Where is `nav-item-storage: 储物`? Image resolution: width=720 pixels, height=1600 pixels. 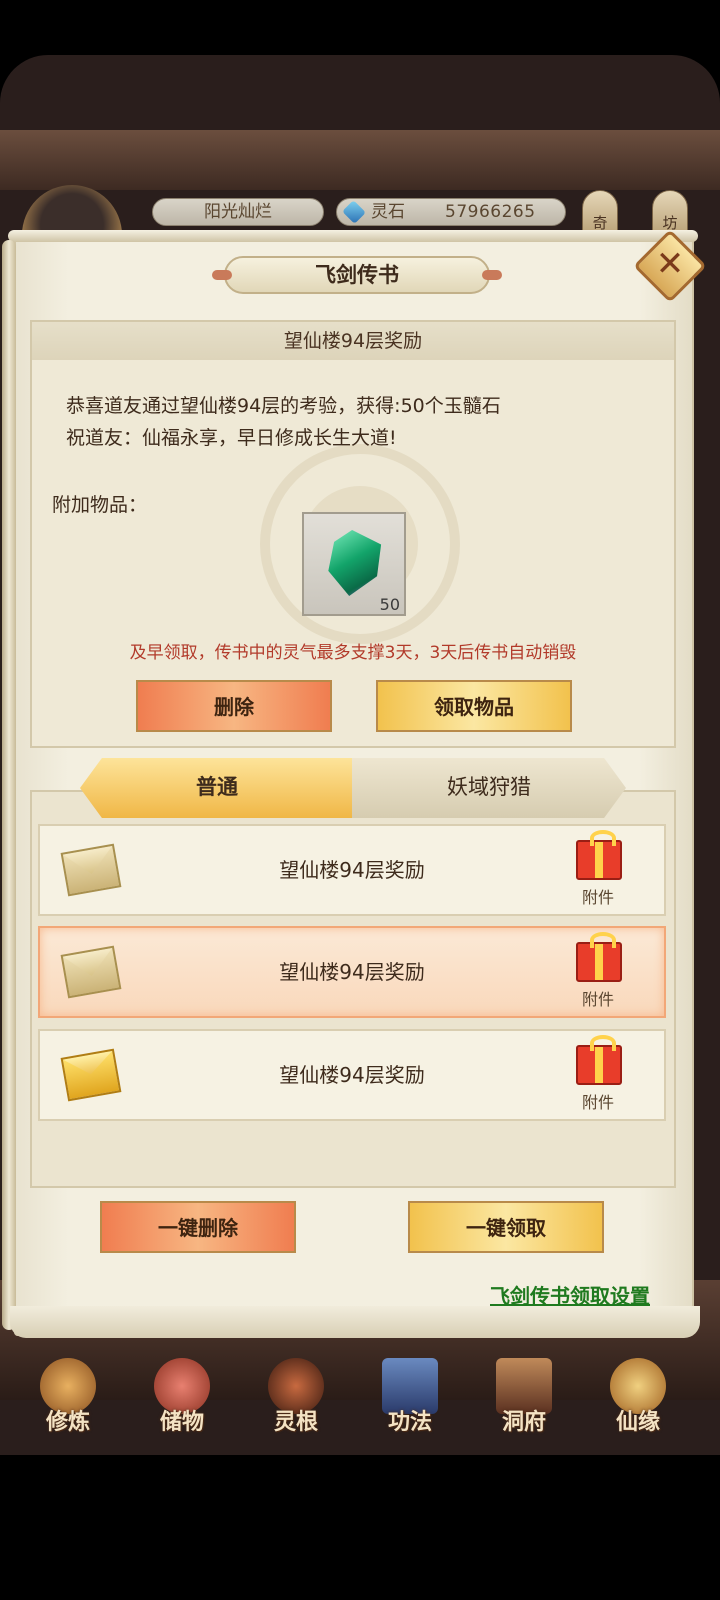 nav-item-storage: 储物 is located at coordinates (182, 1395).